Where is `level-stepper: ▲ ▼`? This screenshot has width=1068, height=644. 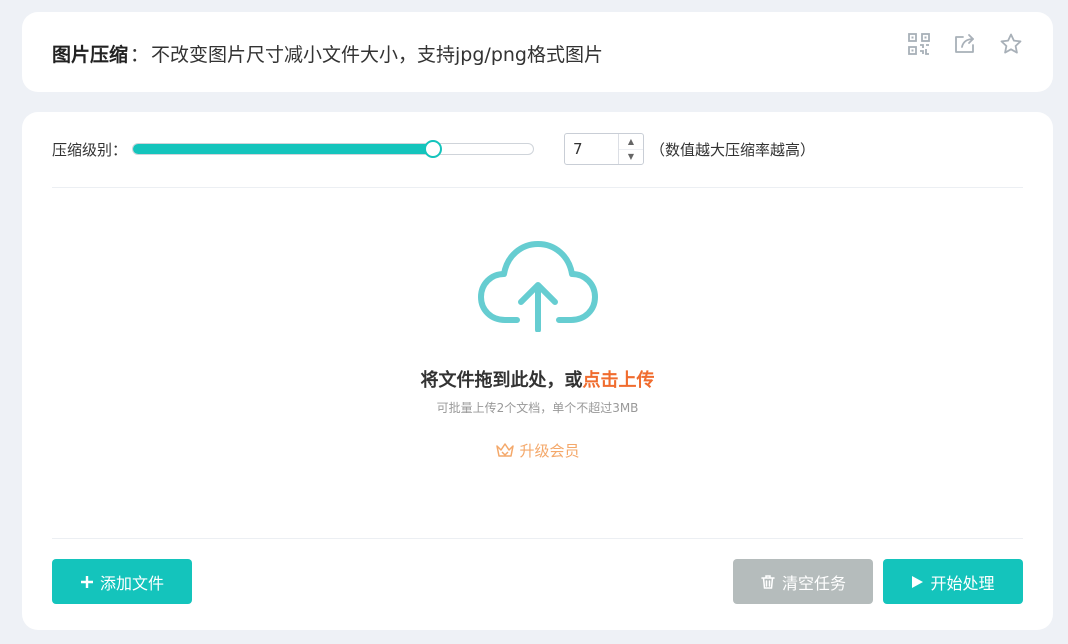 level-stepper: ▲ ▼ is located at coordinates (604, 149).